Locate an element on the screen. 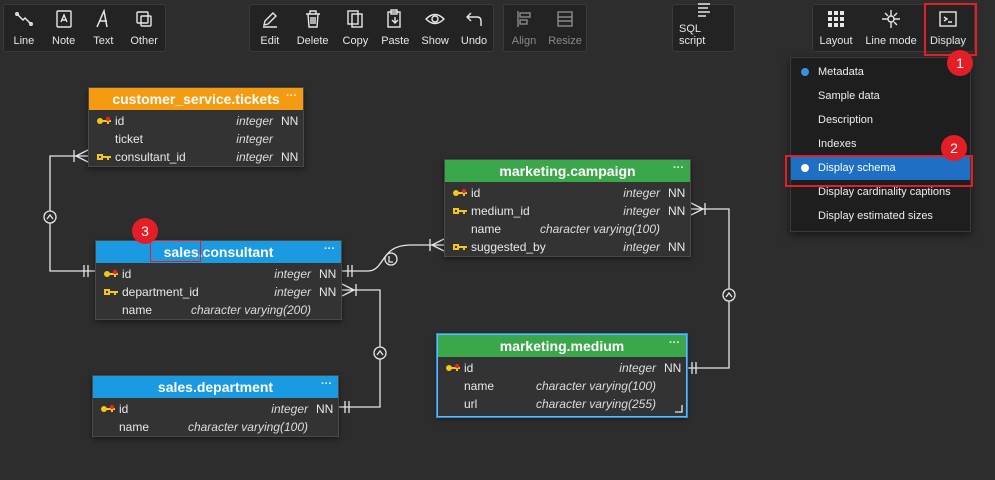 Image resolution: width=995 pixels, height=480 pixels. table-title: marketing.medium is located at coordinates (562, 346).